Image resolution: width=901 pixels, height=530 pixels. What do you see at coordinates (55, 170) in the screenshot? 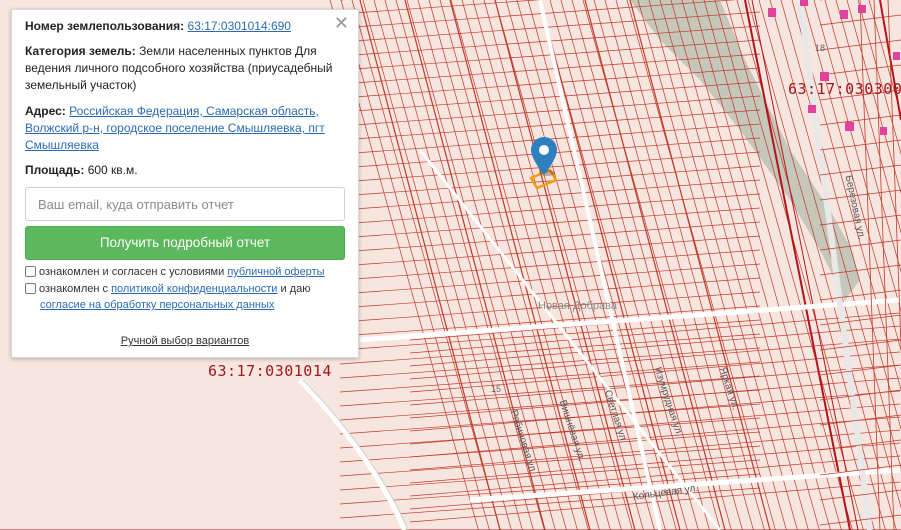
I see `area-label: Площадь:` at bounding box center [55, 170].